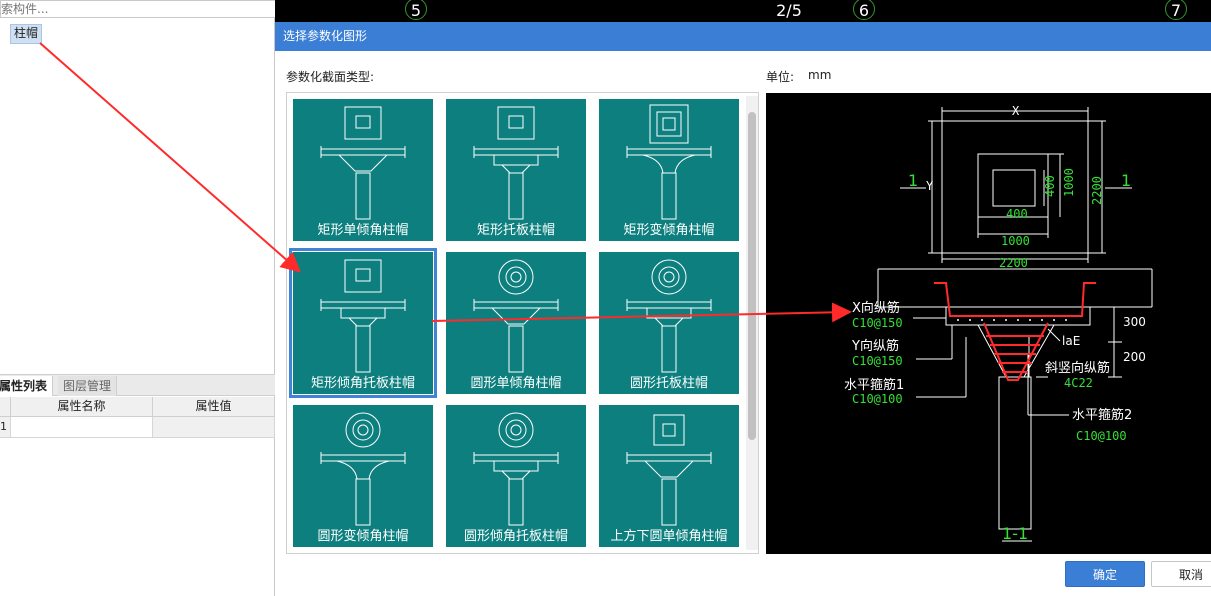 The width and height of the screenshot is (1211, 596). I want to click on section-title: 1-1, so click(1015, 533).